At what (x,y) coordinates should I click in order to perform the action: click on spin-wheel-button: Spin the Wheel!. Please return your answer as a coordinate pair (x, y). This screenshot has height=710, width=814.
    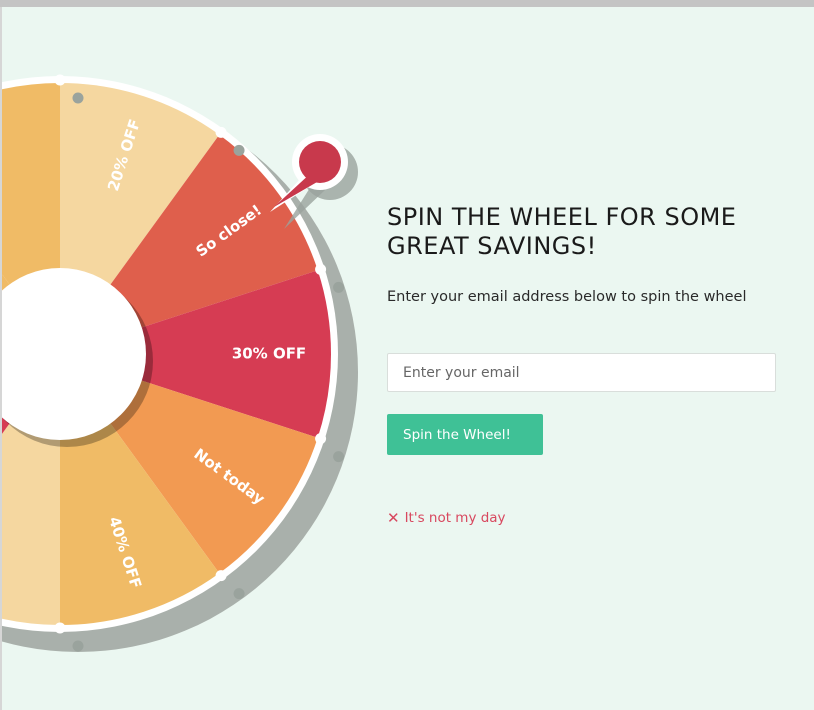
    Looking at the image, I should click on (465, 434).